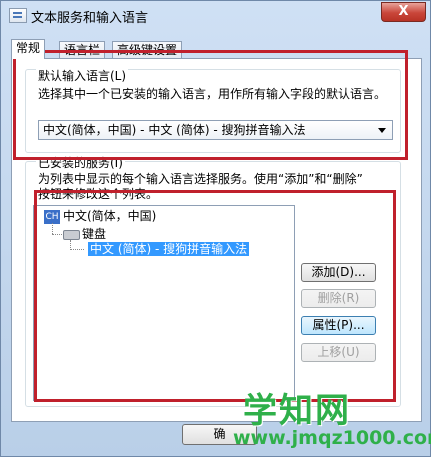  I want to click on window-title: 文本服务和输入语言, so click(90, 18).